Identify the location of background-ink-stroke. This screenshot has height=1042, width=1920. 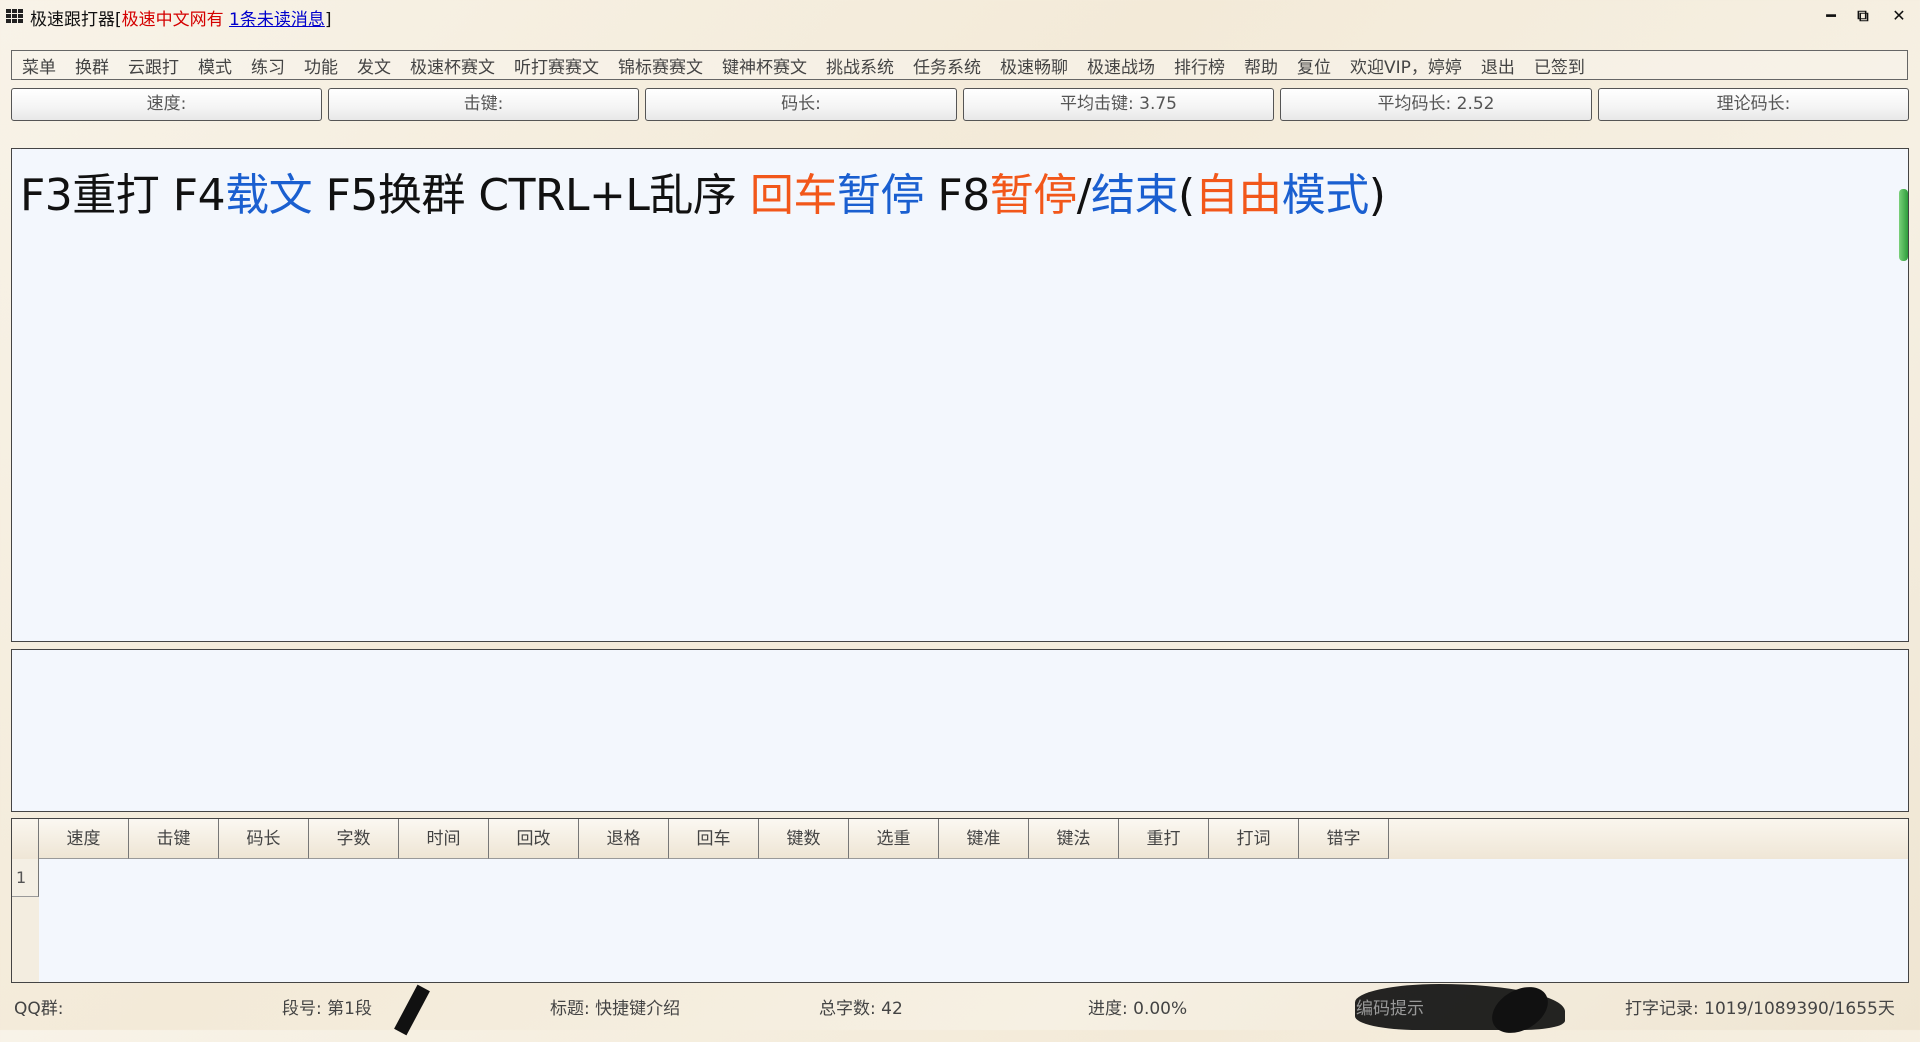
(412, 1010).